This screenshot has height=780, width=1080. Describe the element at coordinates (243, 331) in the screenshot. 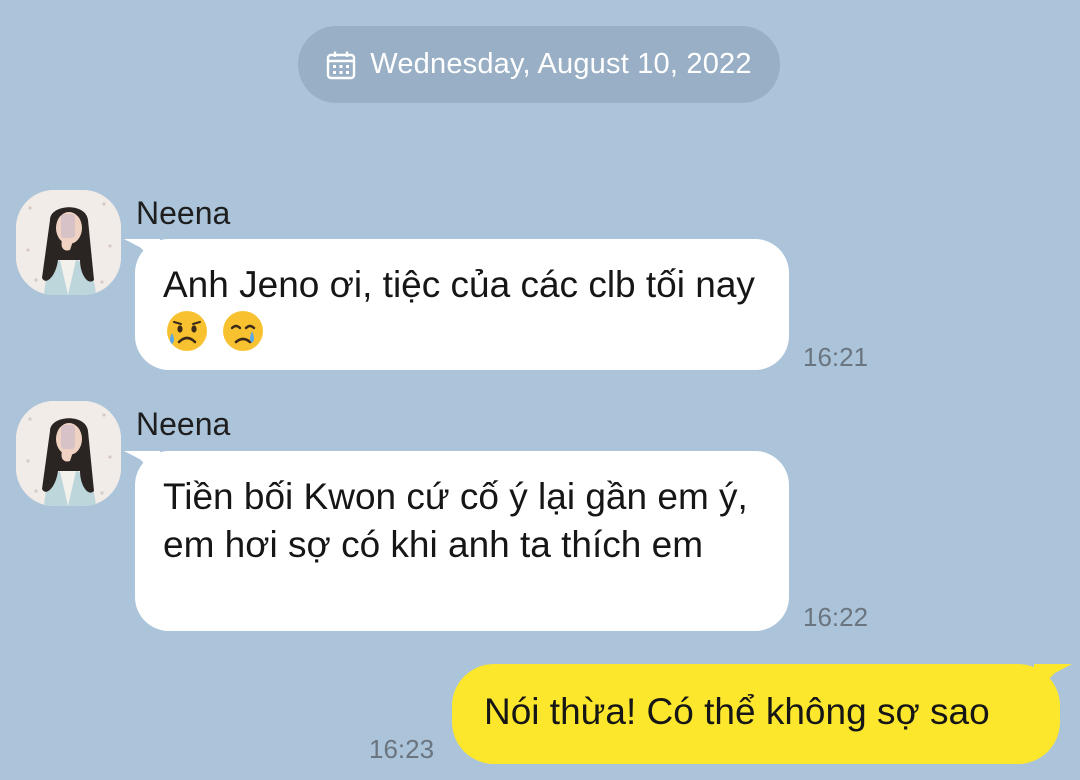

I see `crying-face-emoji` at that location.